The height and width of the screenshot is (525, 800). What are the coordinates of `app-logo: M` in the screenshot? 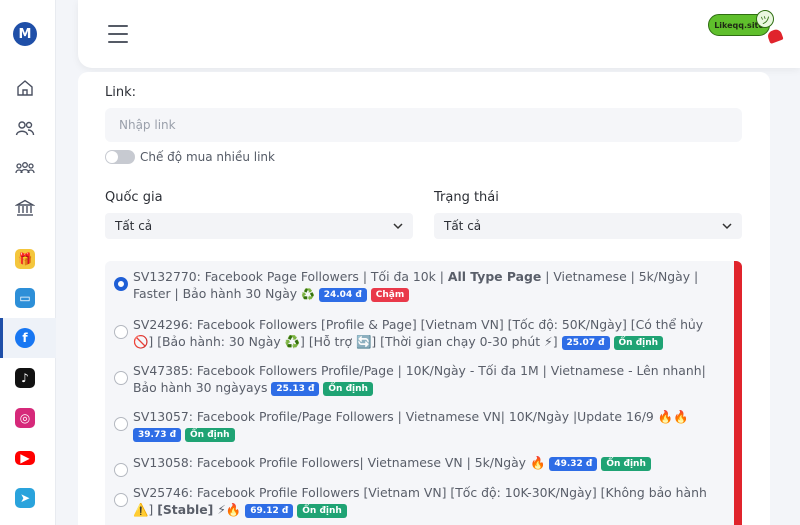 It's located at (25, 34).